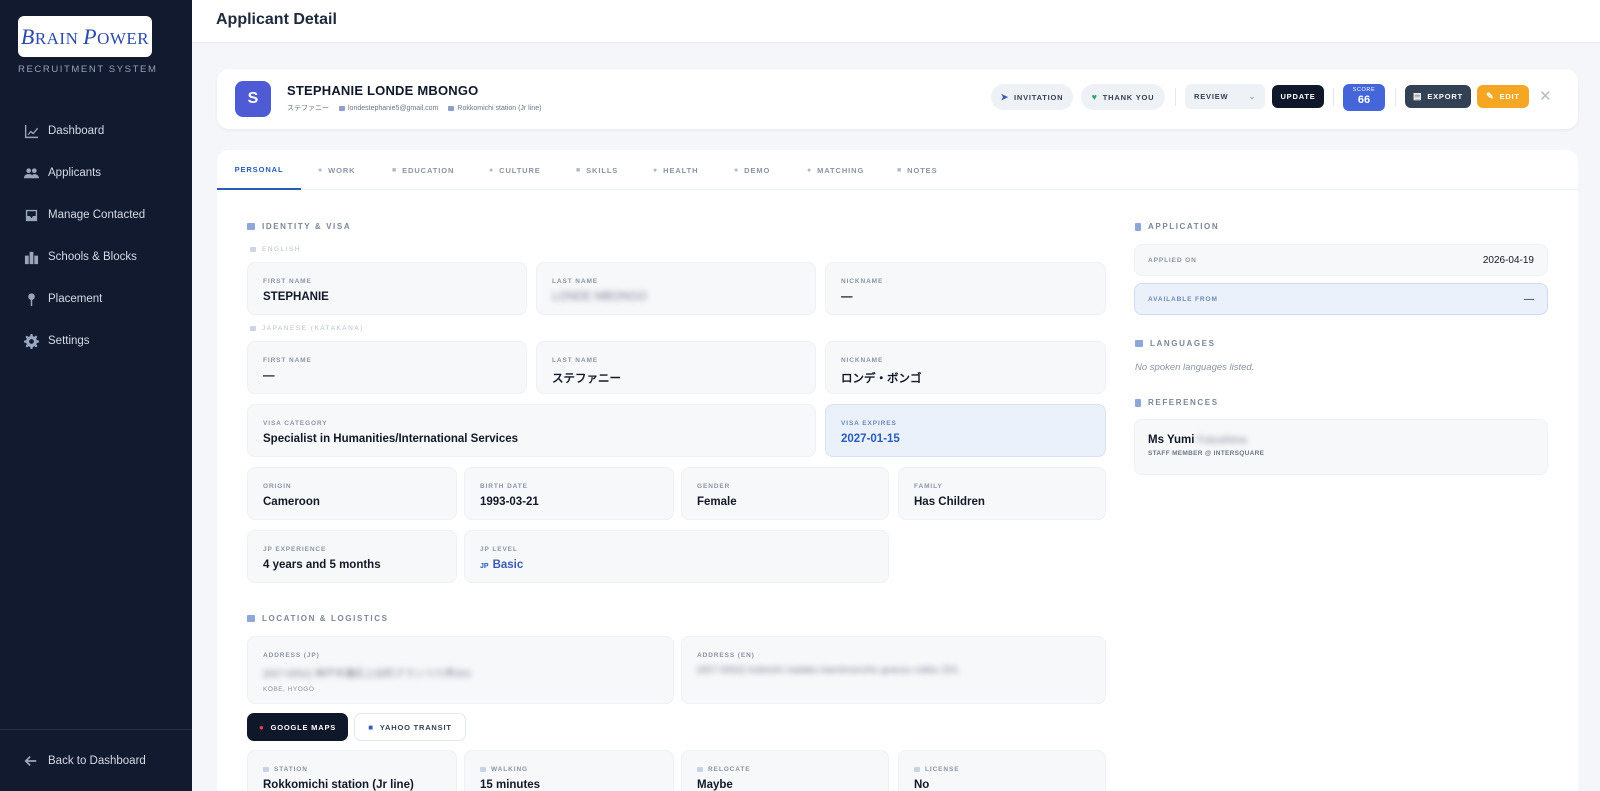 The height and width of the screenshot is (791, 1600). I want to click on briefcase-icon: ●, so click(321, 170).